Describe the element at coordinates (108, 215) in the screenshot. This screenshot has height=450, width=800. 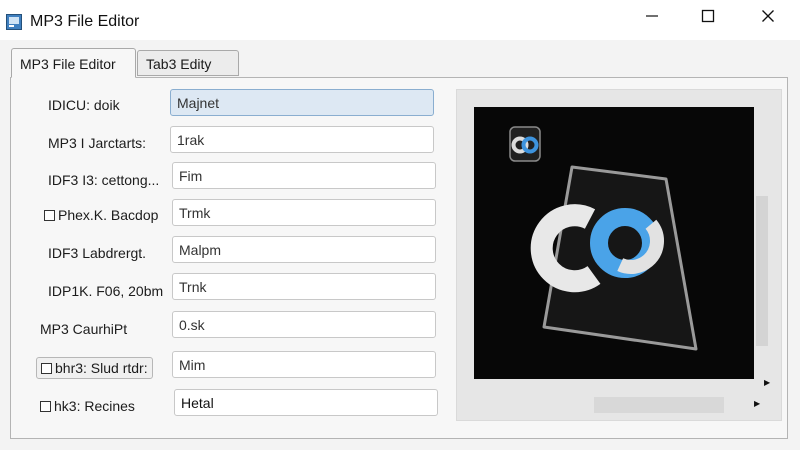
I see `field-label-4-text: Phex.K. Bacdop` at that location.